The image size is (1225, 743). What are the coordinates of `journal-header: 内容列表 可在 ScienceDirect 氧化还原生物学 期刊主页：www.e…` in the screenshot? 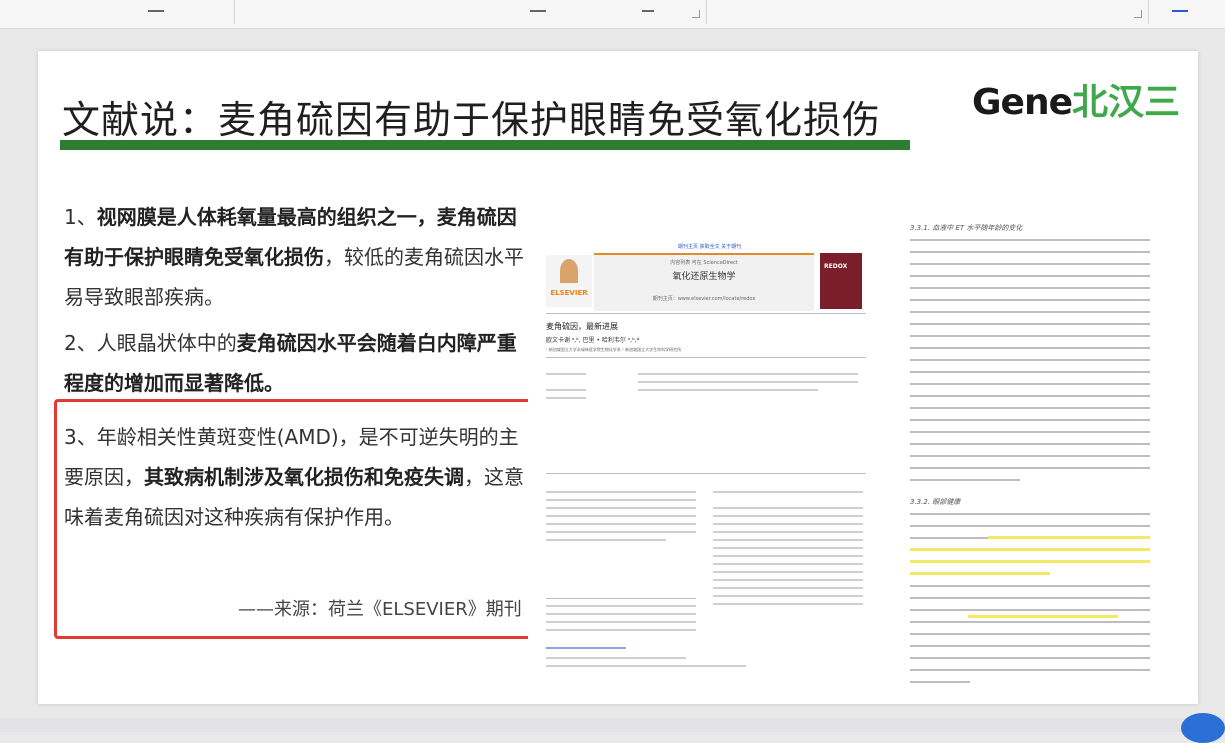 It's located at (704, 282).